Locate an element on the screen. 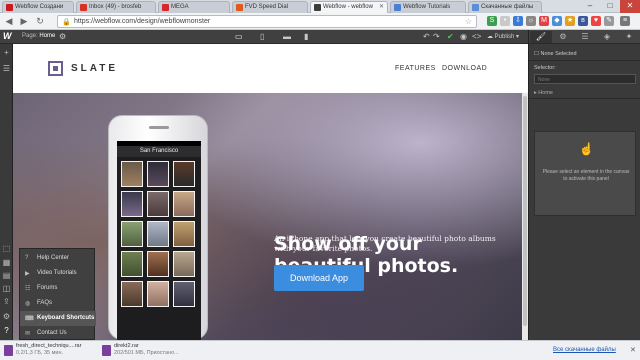 The image size is (640, 360). none-selected-indicator: ☐ None Selected is located at coordinates (555, 54).